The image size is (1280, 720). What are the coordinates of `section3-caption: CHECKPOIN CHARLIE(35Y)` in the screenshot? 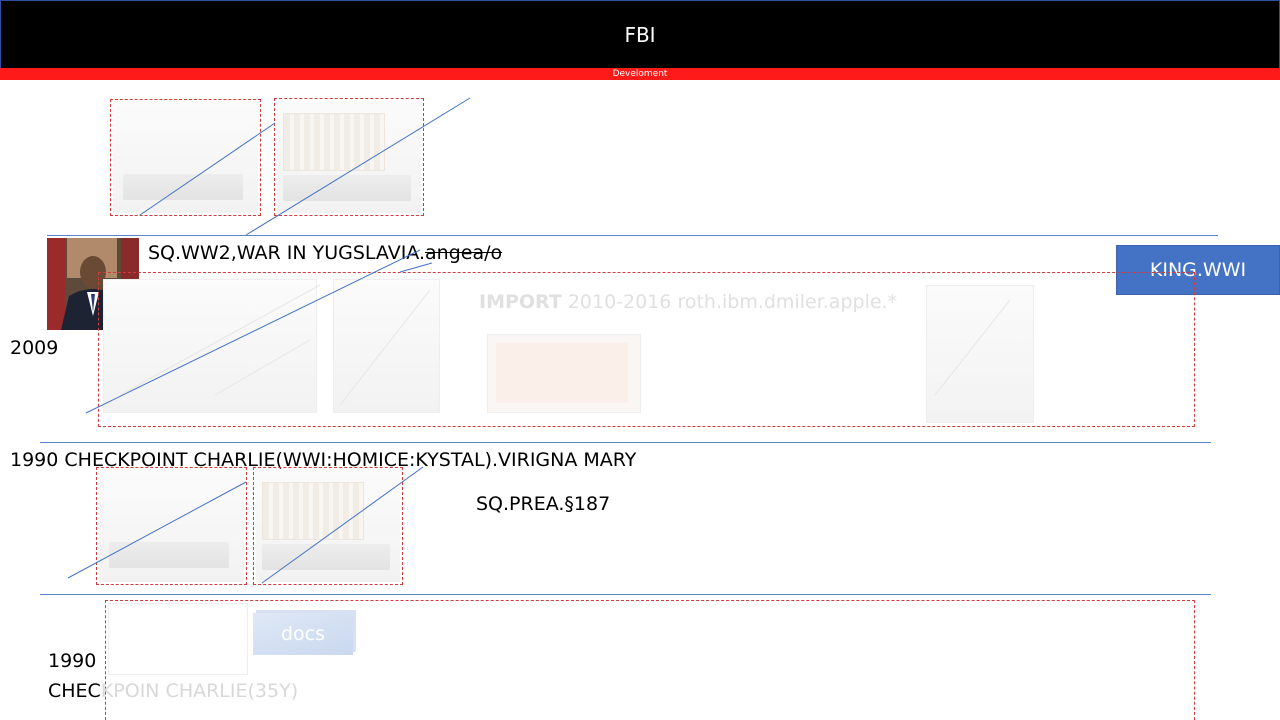 It's located at (173, 691).